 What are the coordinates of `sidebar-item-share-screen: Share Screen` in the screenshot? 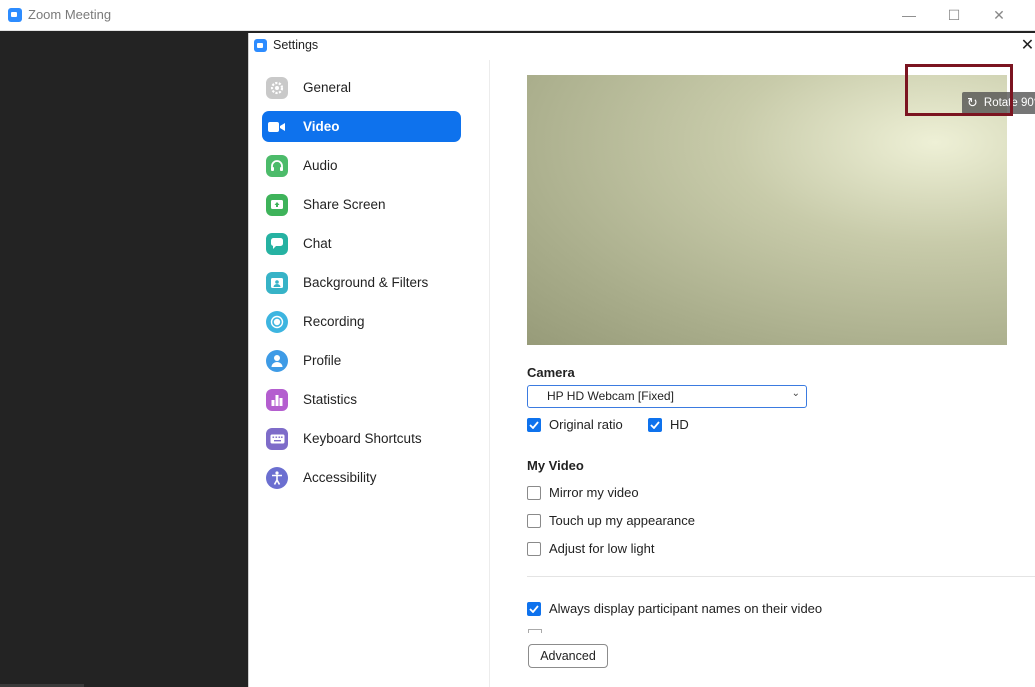 It's located at (361, 204).